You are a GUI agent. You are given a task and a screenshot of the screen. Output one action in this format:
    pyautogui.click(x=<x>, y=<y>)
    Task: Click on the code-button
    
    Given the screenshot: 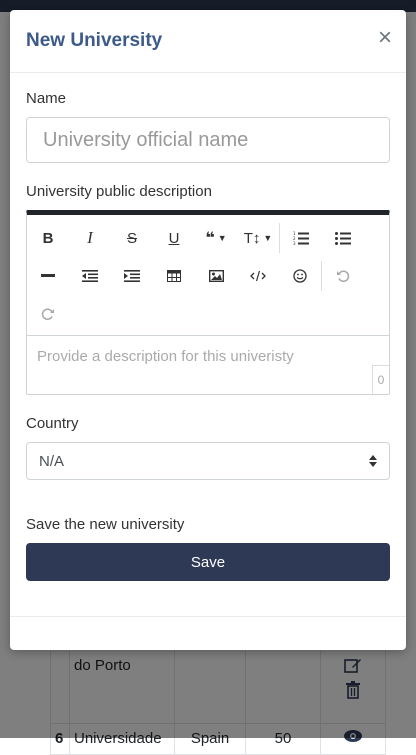 What is the action you would take?
    pyautogui.click(x=258, y=276)
    